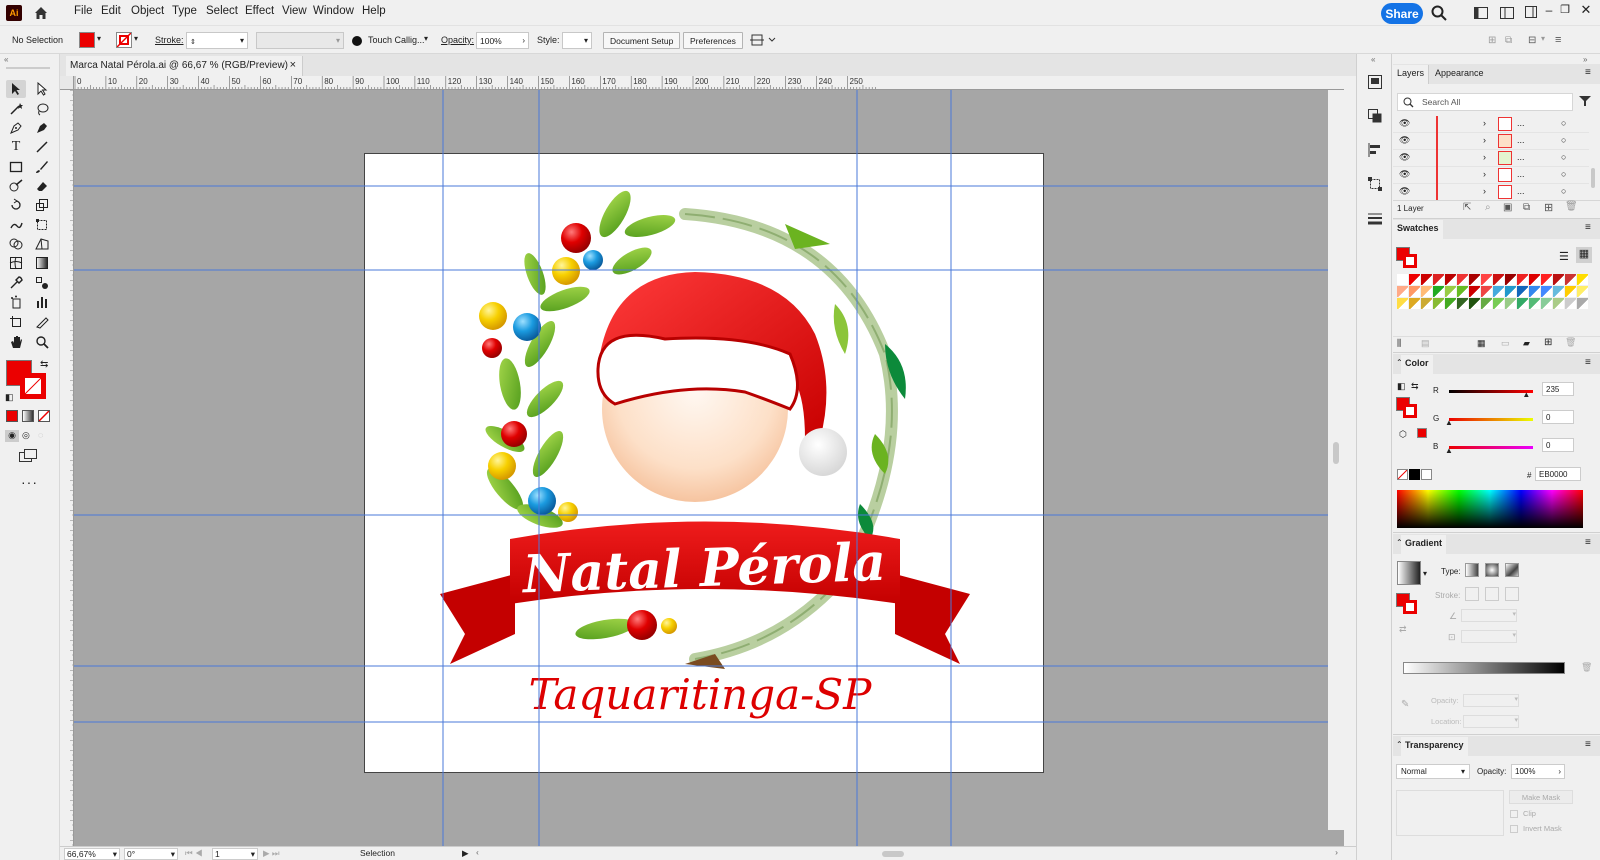 This screenshot has height=860, width=1600. What do you see at coordinates (1402, 474) in the screenshot?
I see `none-color-icon` at bounding box center [1402, 474].